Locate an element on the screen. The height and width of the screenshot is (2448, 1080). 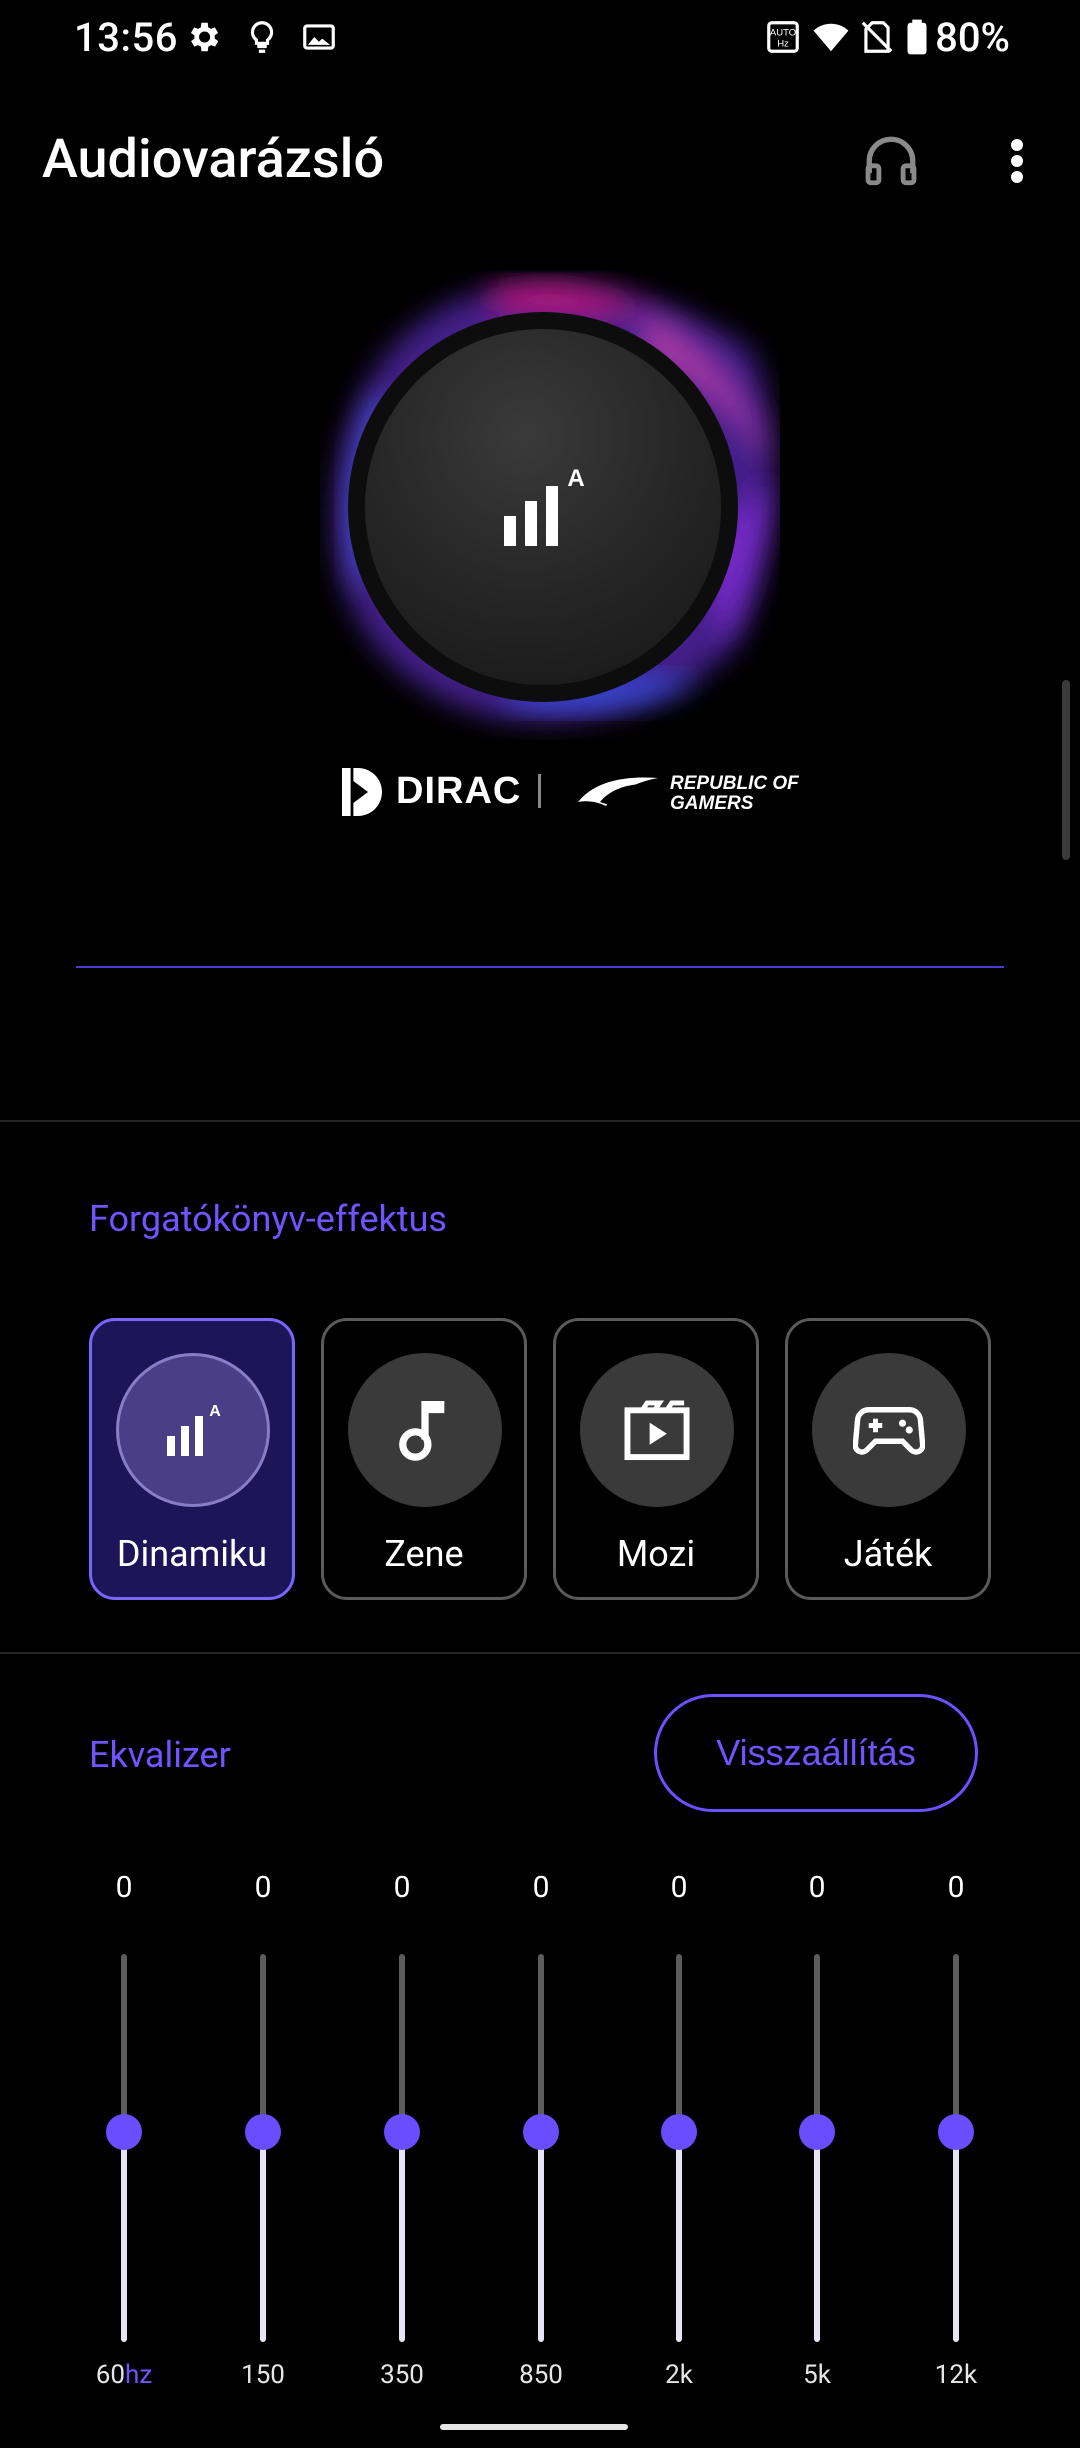
accent-divider is located at coordinates (540, 967).